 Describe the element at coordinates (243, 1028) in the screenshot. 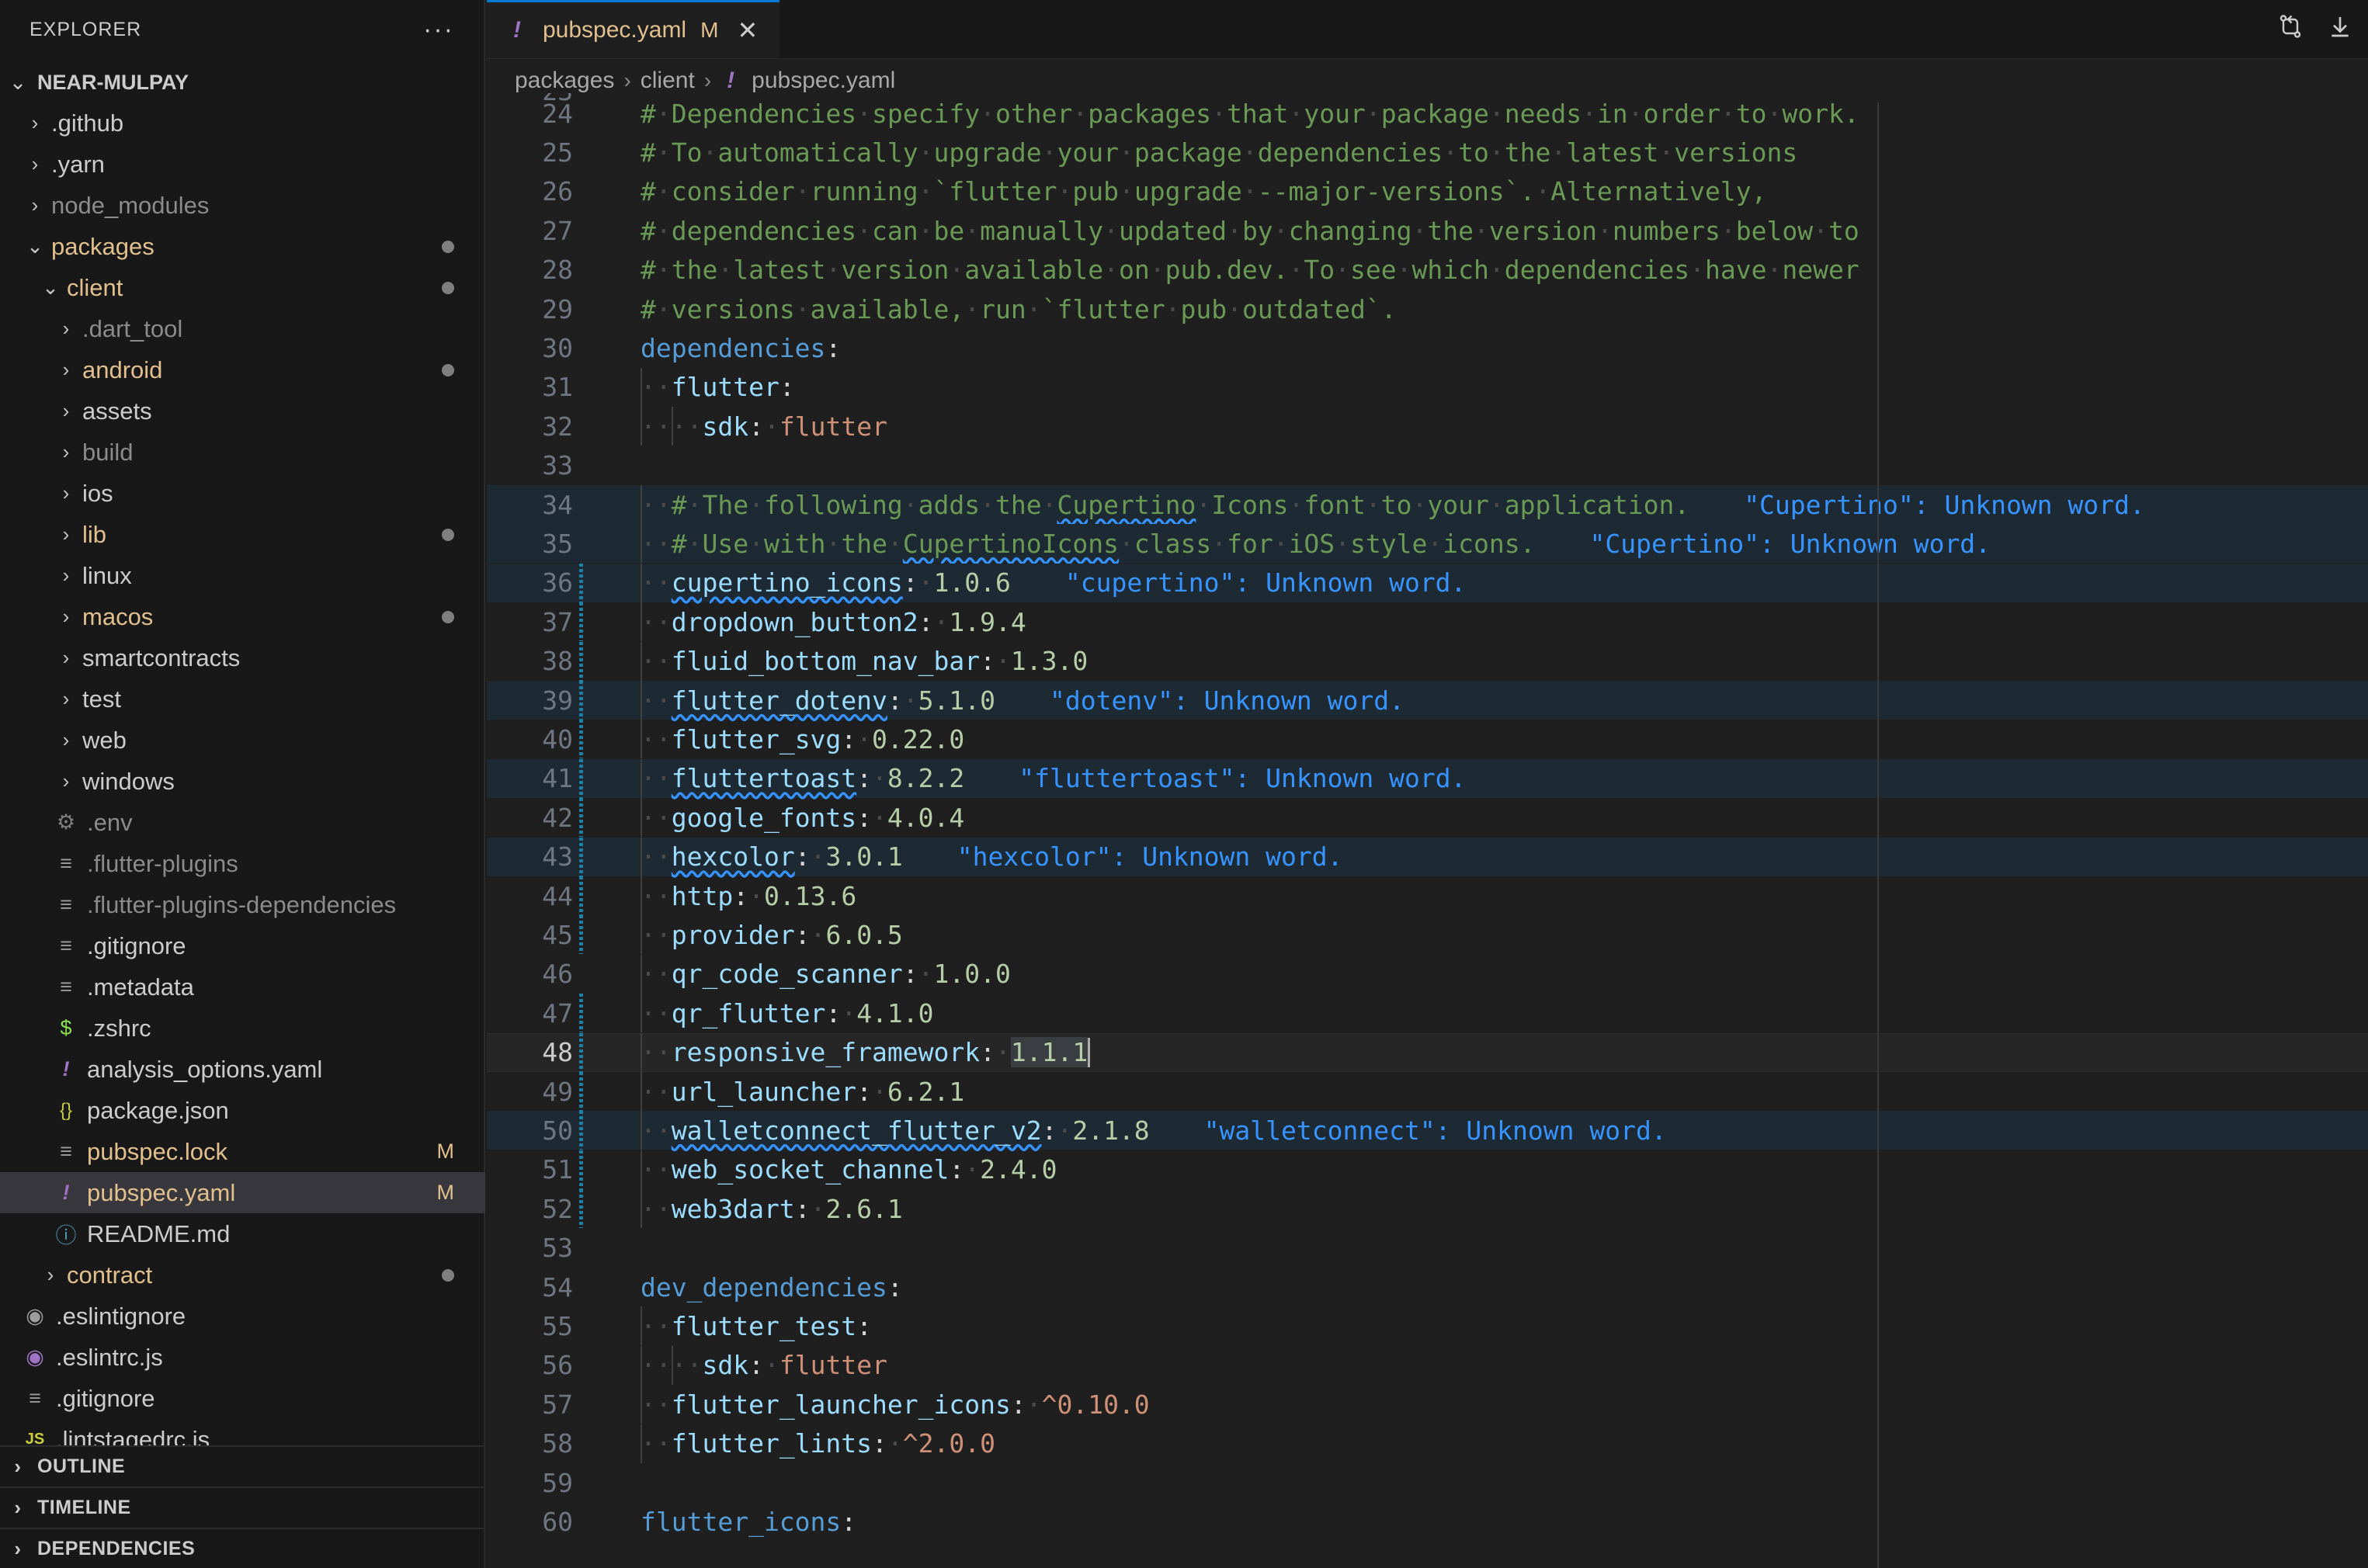

I see `tree-item: $ .zshrc` at that location.